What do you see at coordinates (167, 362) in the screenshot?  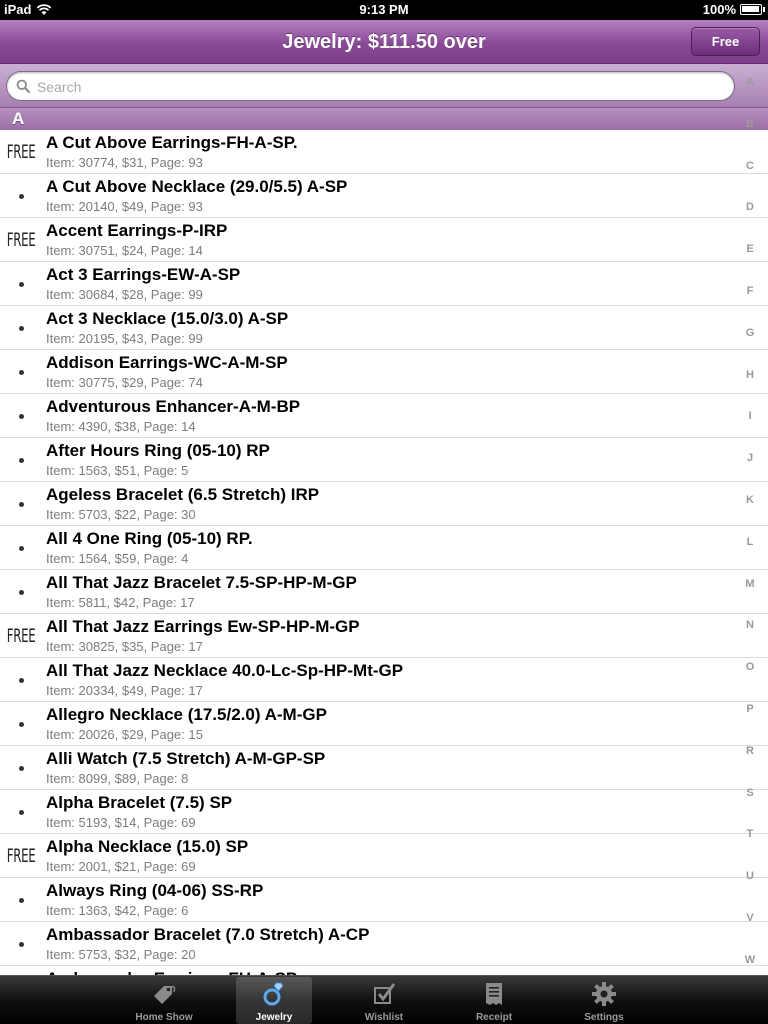 I see `item-name: Addison Earrings-WC-A-M-SP` at bounding box center [167, 362].